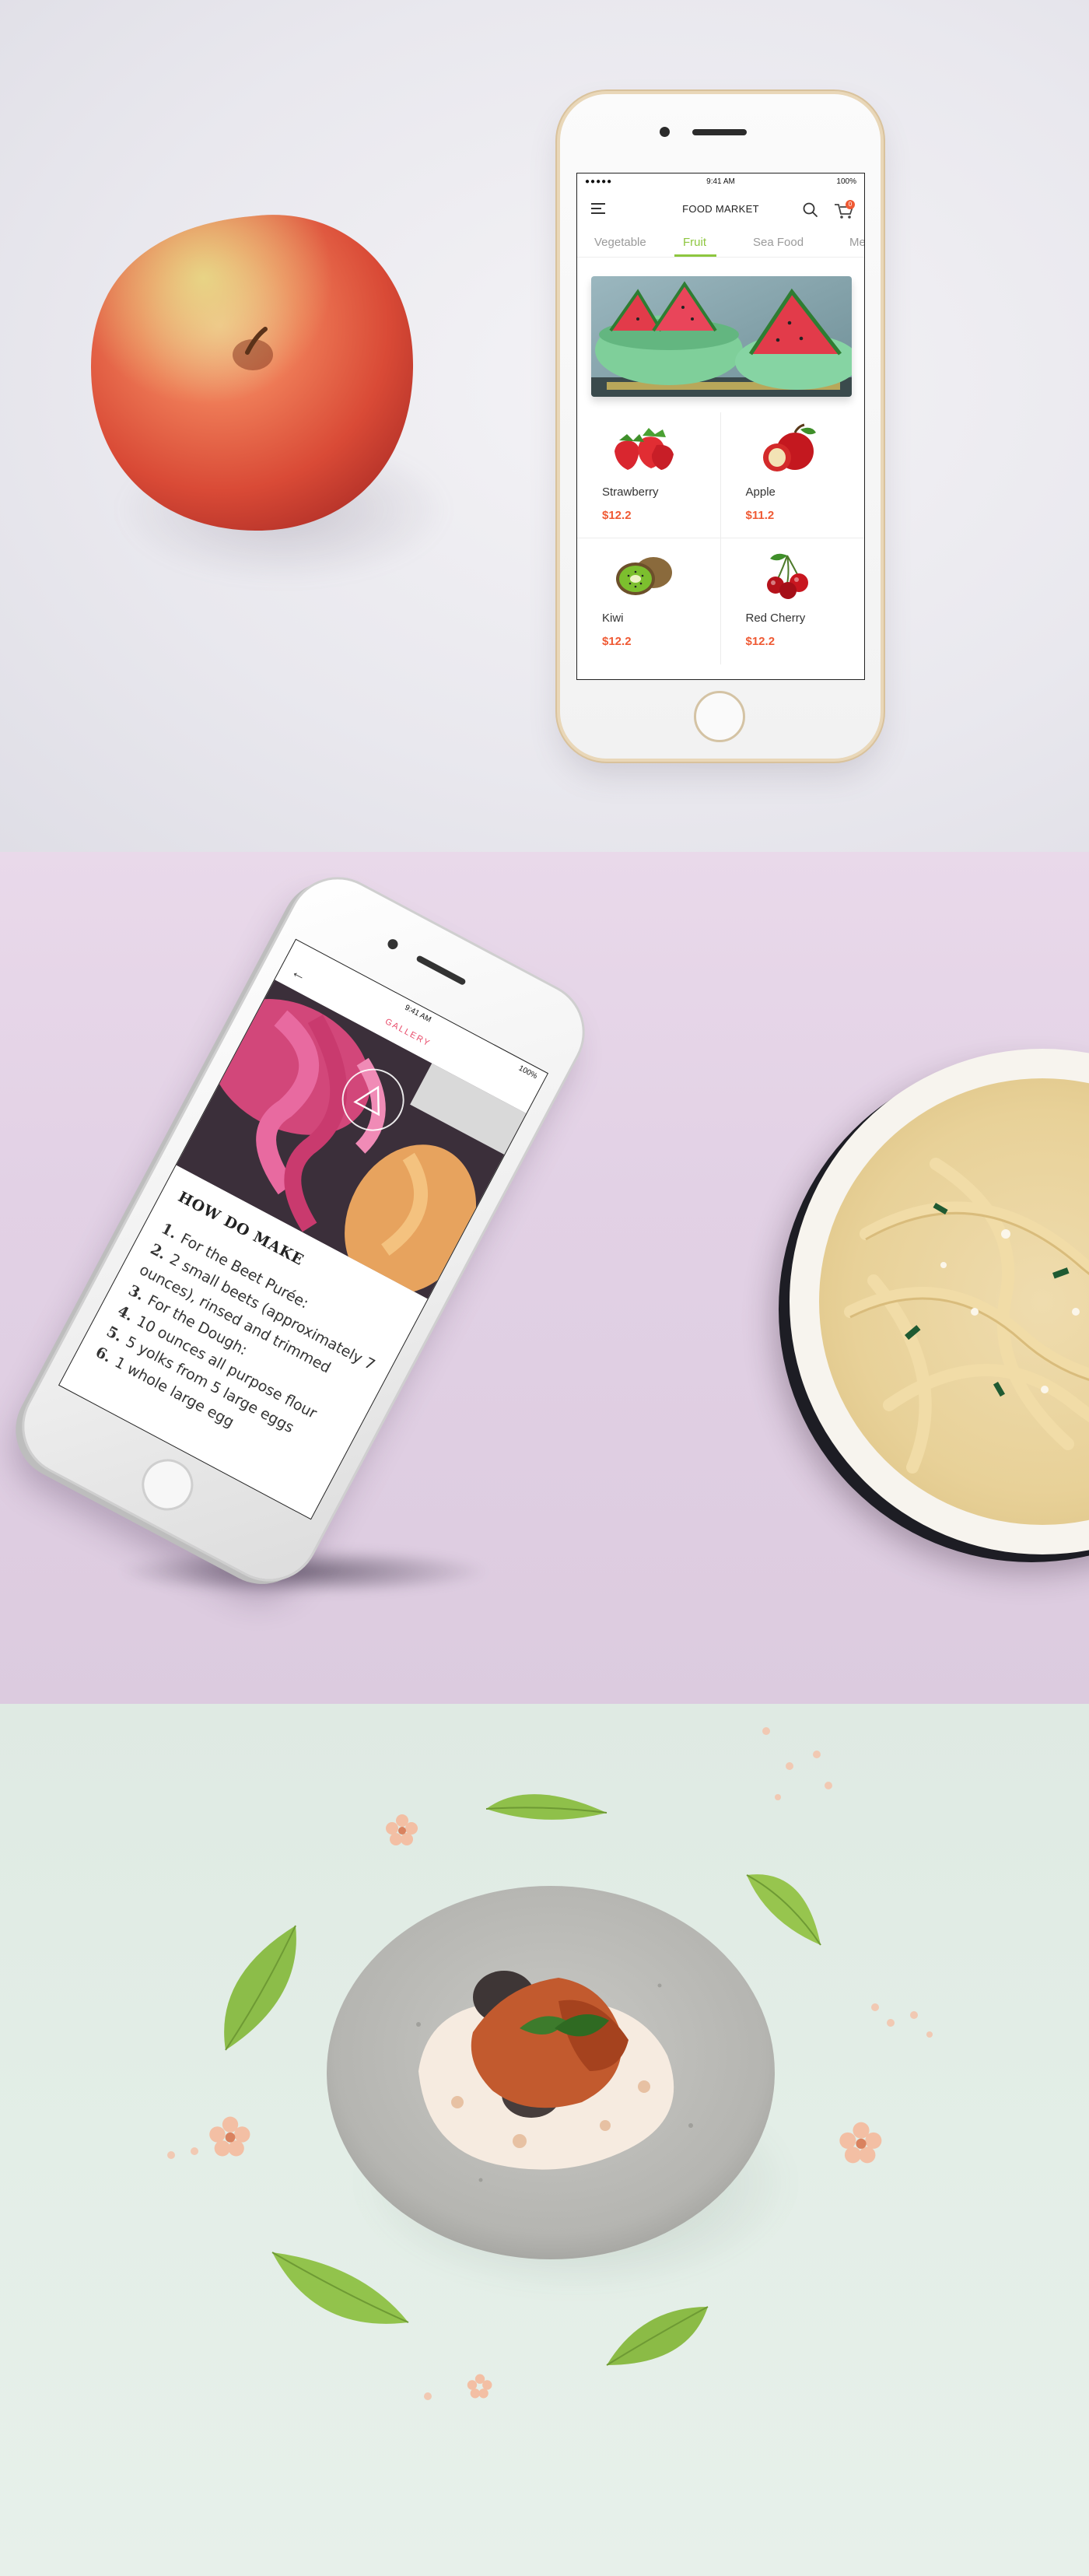 This screenshot has height=2576, width=1089. I want to click on strawberry-image, so click(644, 449).